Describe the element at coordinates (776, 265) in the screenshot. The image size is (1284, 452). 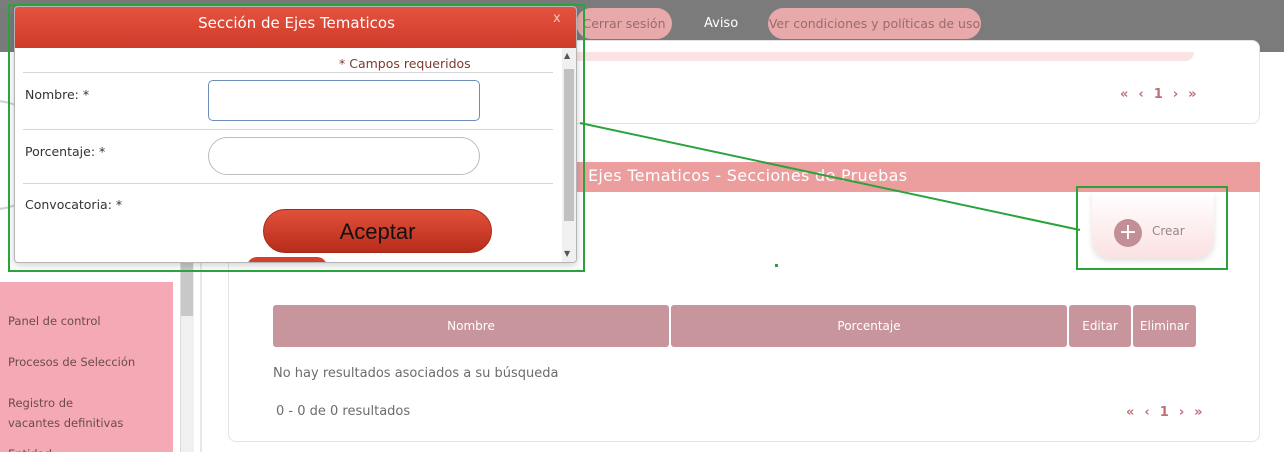
I see `annotation-dot` at that location.